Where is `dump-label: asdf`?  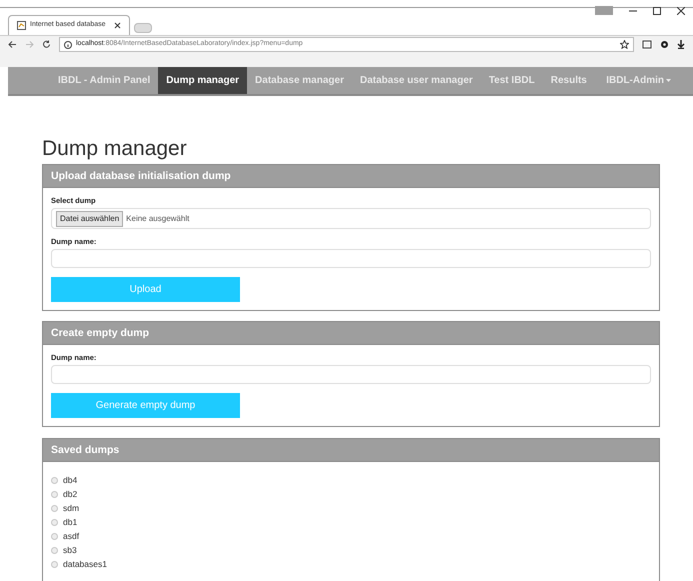
dump-label: asdf is located at coordinates (71, 536).